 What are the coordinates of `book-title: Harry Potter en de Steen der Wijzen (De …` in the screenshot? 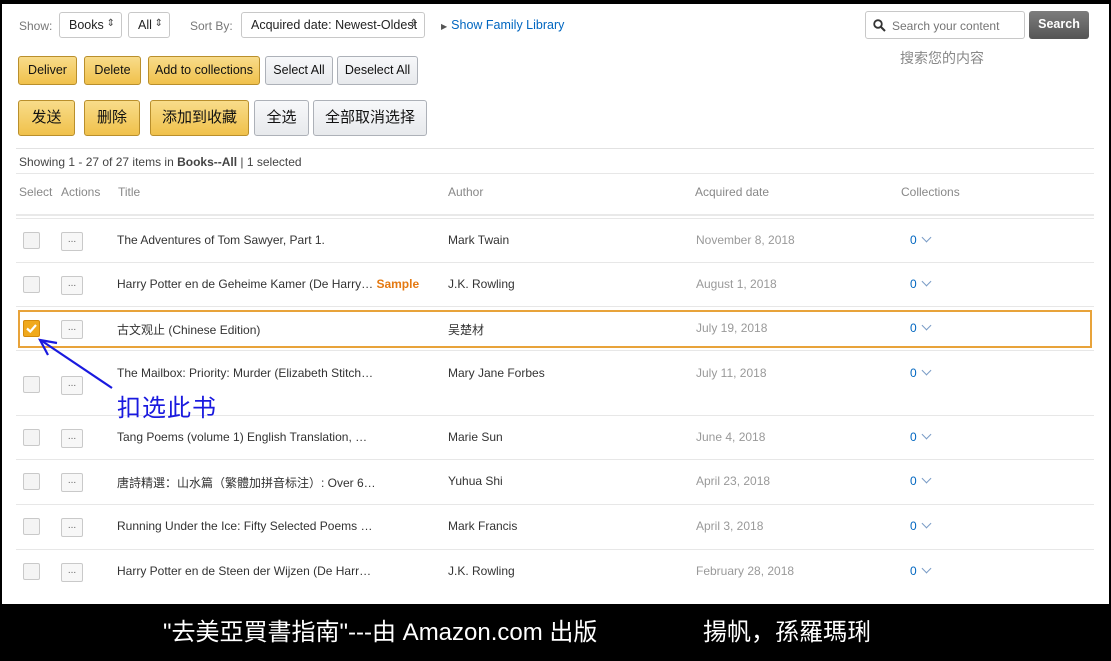 It's located at (269, 571).